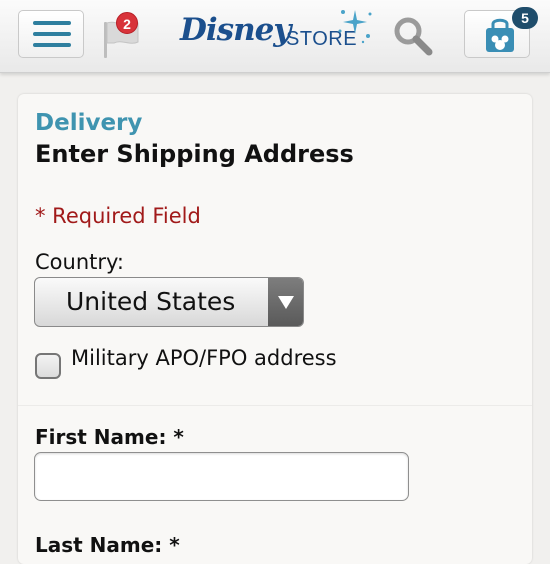 This screenshot has height=564, width=550. I want to click on top-nav-bar: 2 Disney STORE 5, so click(275, 36).